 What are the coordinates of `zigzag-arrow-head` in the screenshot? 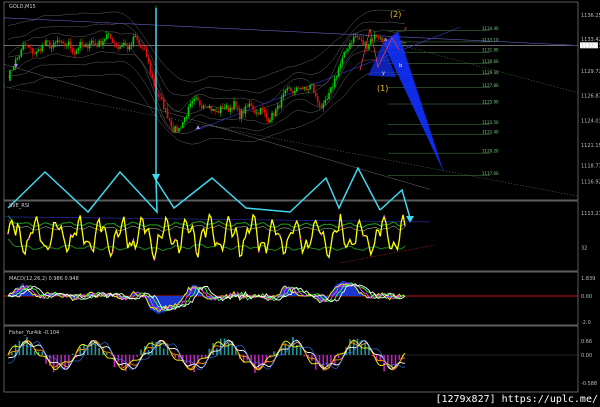 It's located at (156, 178).